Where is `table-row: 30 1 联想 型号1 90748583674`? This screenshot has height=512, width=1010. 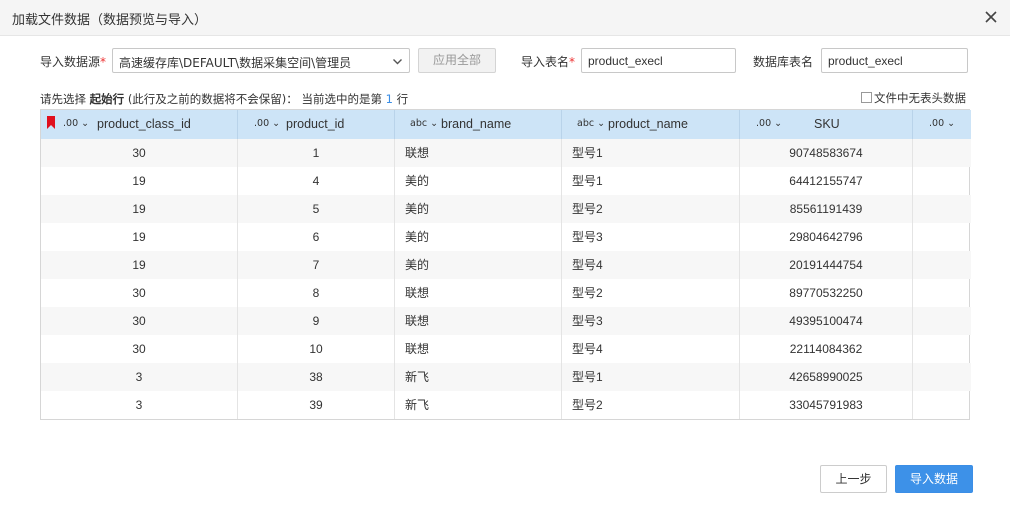
table-row: 30 1 联想 型号1 90748583674 is located at coordinates (506, 153).